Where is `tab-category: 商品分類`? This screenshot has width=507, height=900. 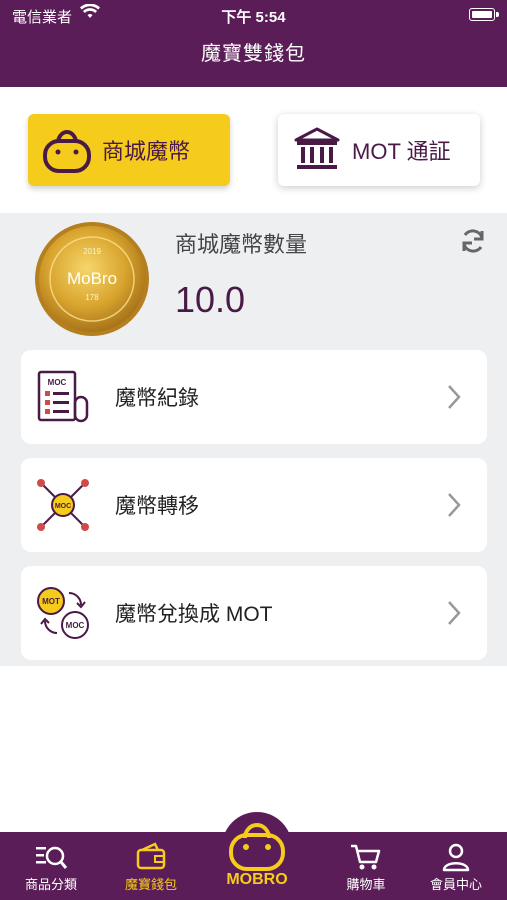
tab-category: 商品分類 is located at coordinates (51, 866).